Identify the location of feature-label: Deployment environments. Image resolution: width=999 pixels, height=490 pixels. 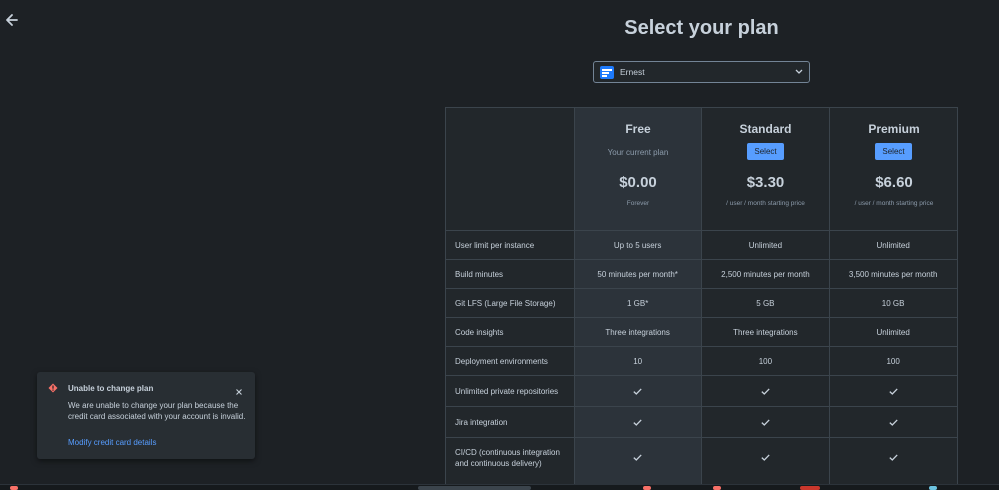
(501, 361).